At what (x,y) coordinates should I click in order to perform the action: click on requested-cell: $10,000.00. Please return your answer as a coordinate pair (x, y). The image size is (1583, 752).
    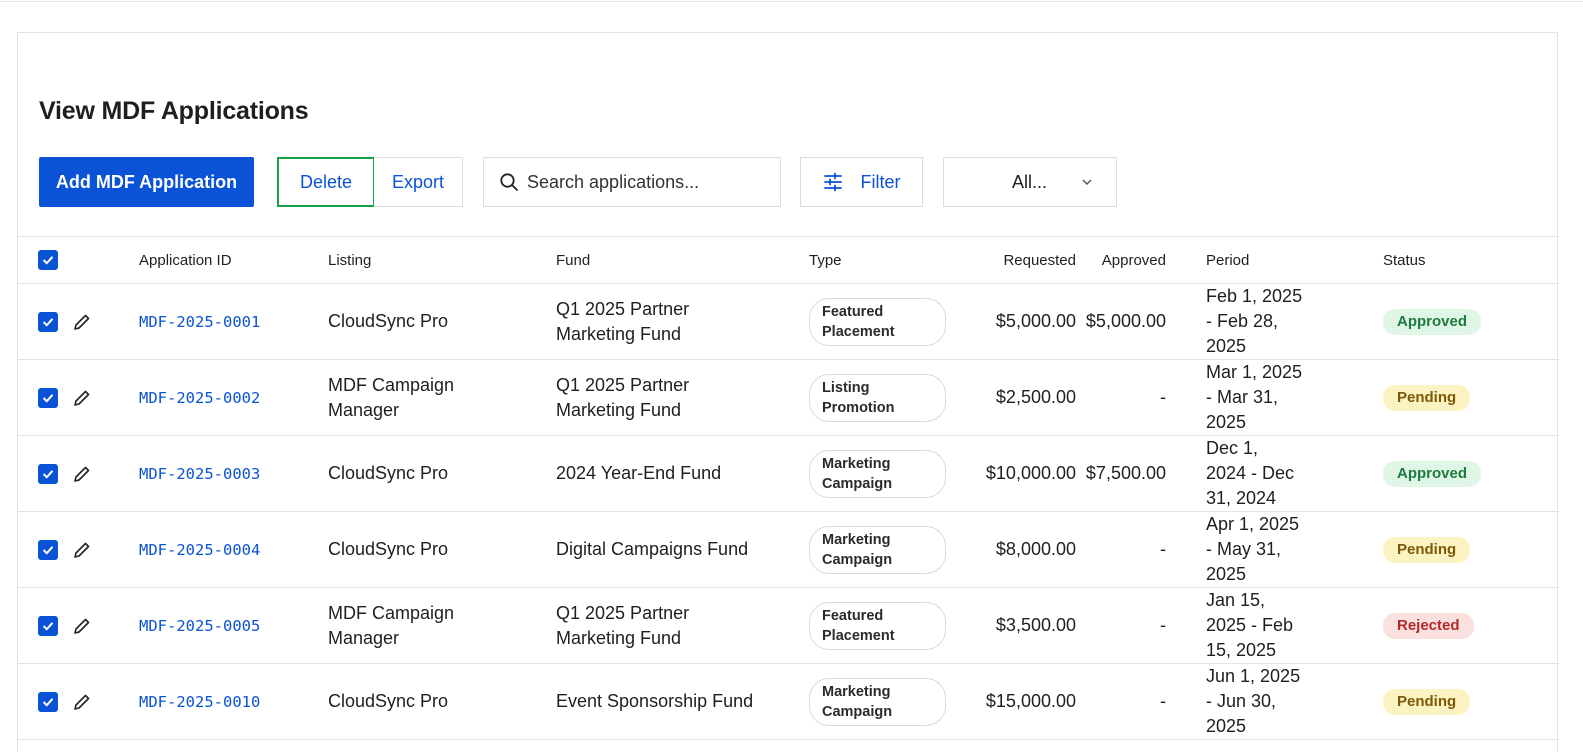
    Looking at the image, I should click on (1030, 473).